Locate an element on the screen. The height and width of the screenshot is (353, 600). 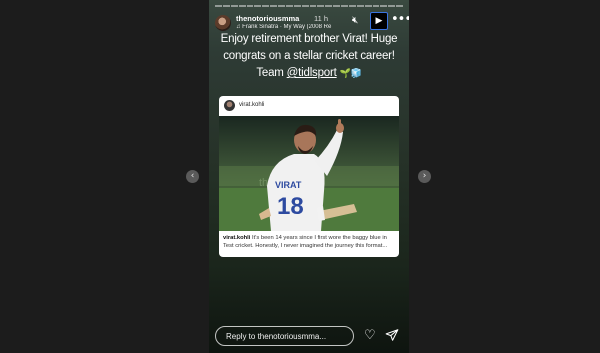
heart-icon: ♡ is located at coordinates (370, 335).